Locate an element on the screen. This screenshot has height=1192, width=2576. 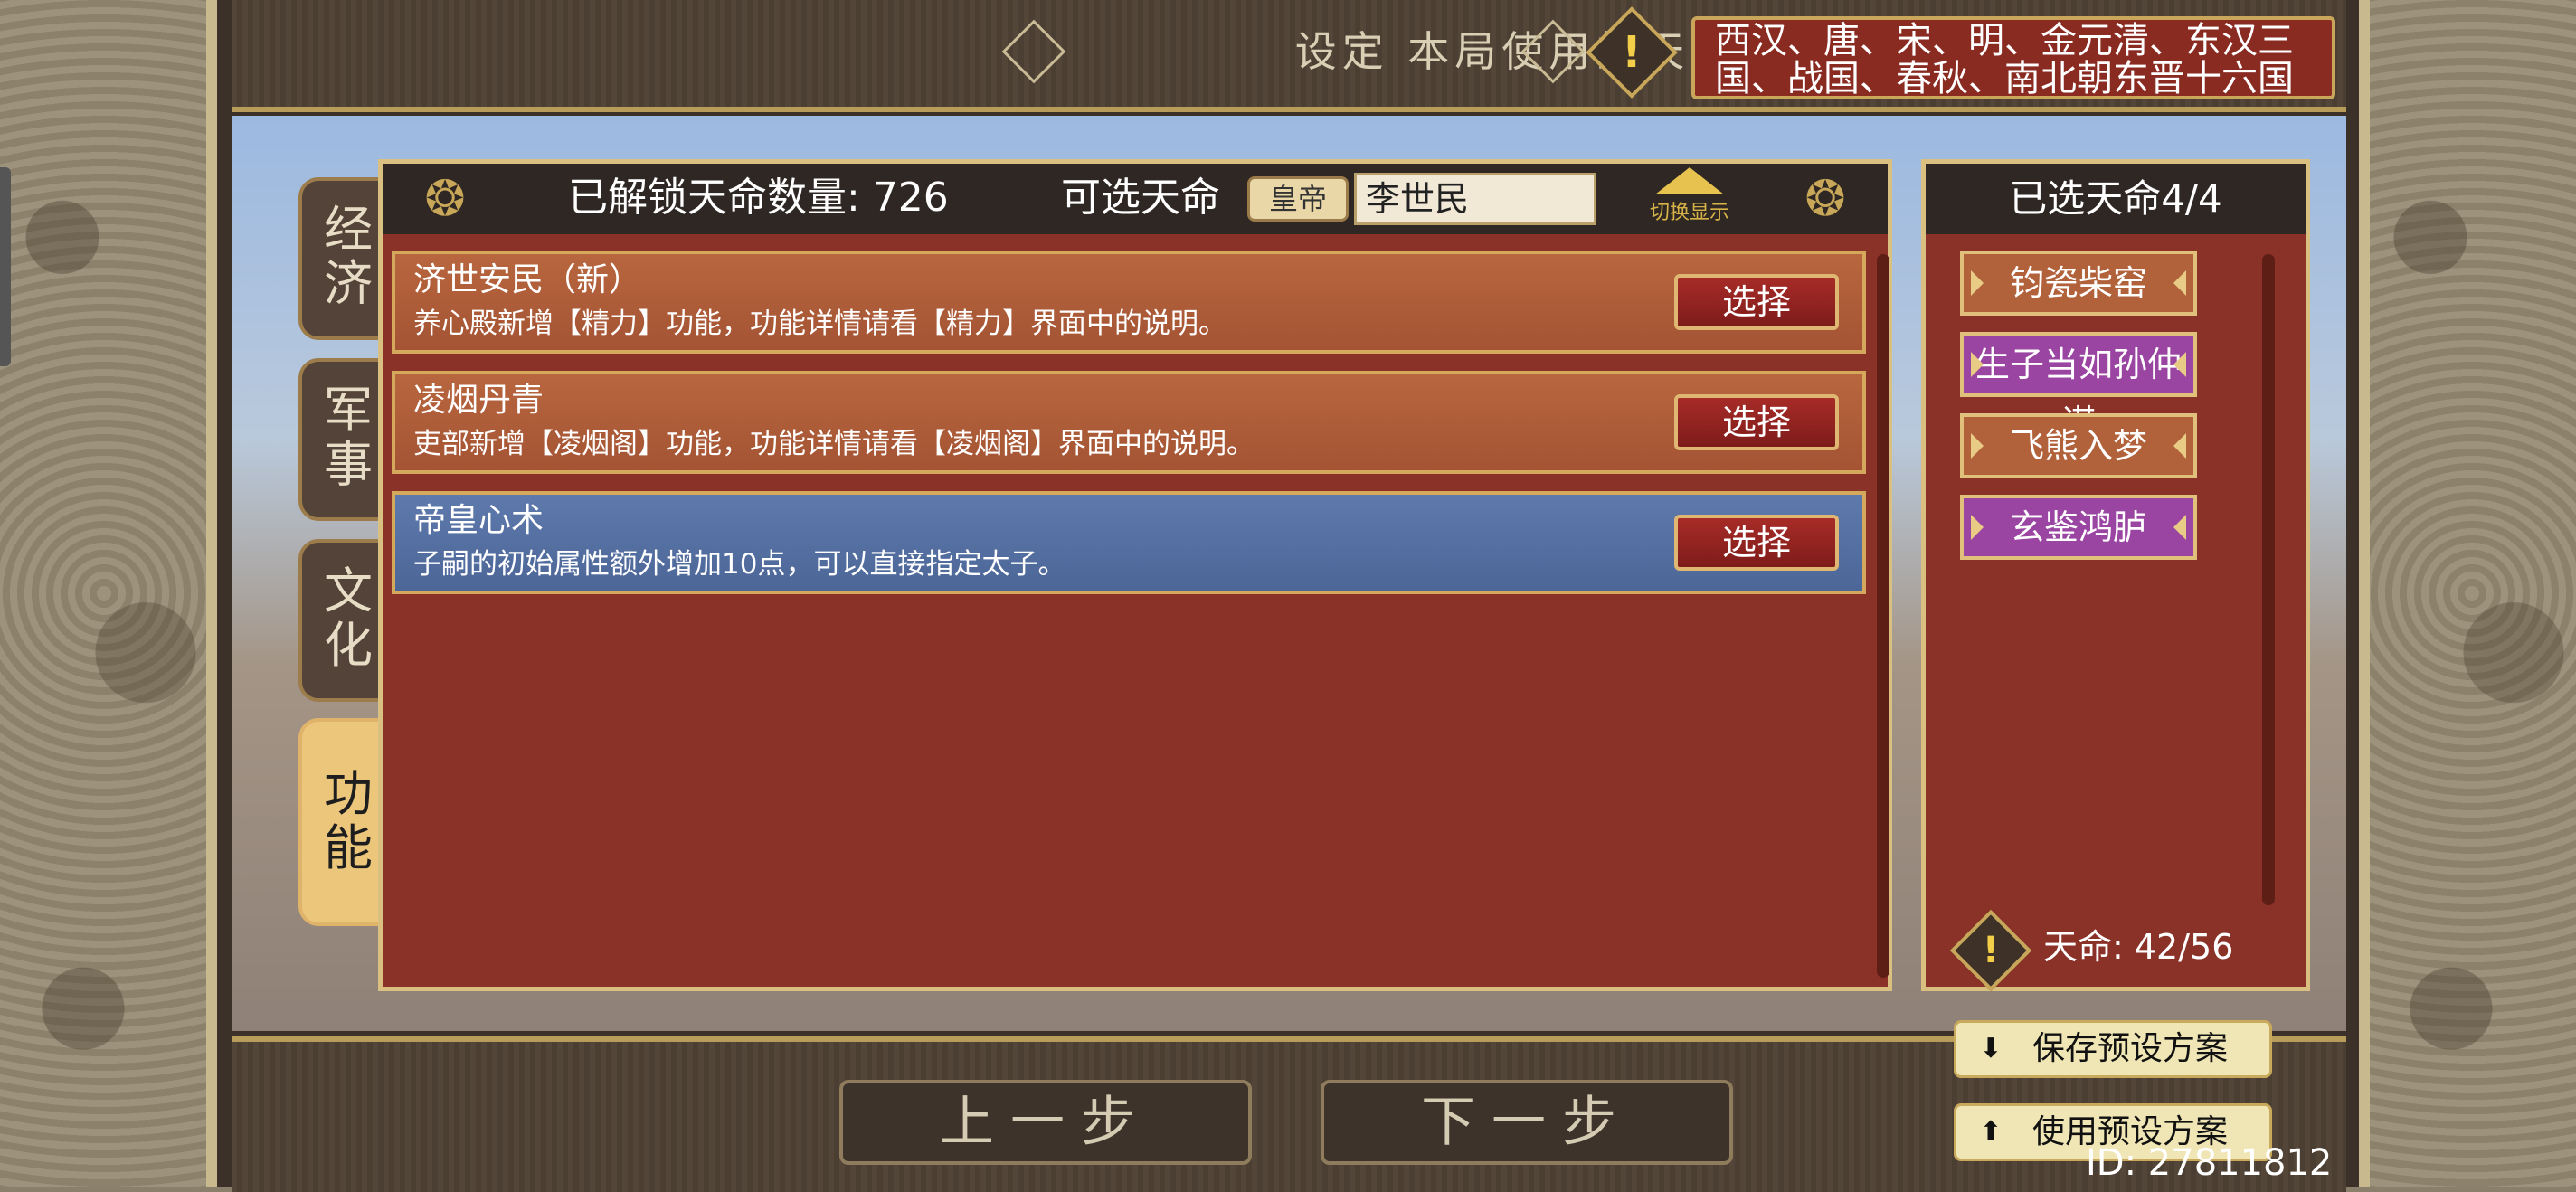
selected-item: 钧瓷柴窑 is located at coordinates (2078, 283).